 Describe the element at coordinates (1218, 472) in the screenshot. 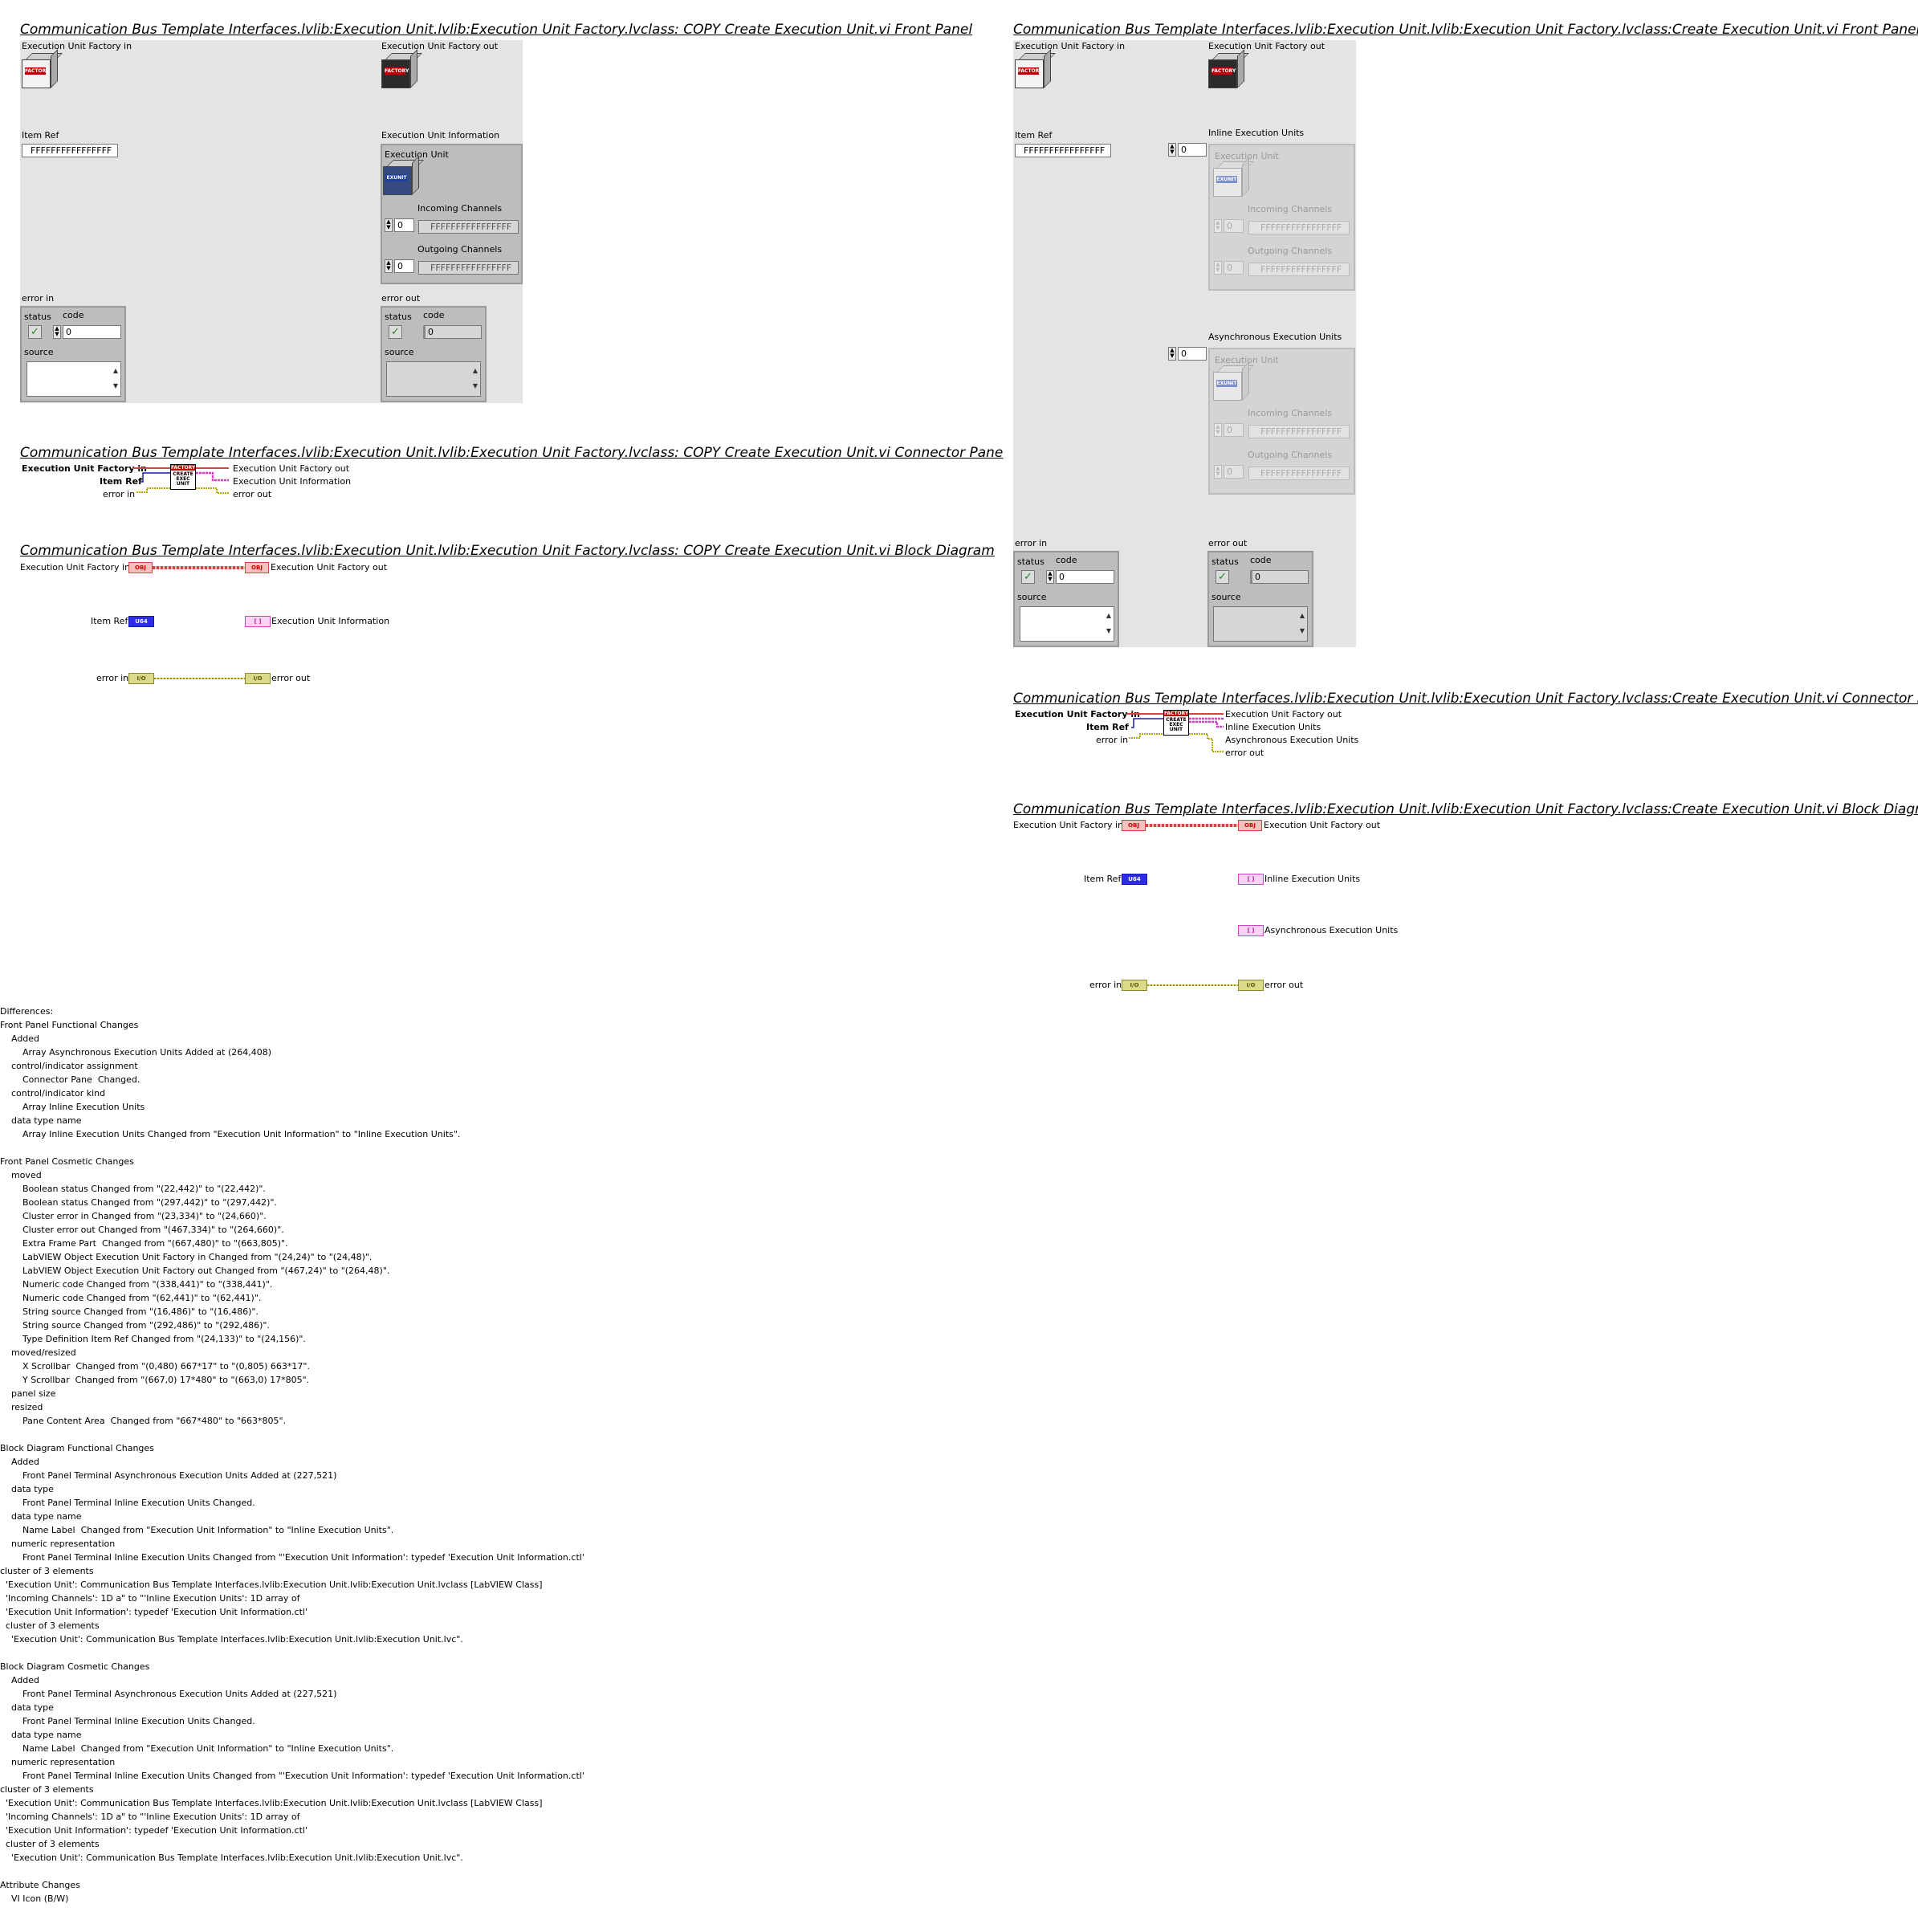

I see `right-async-outgoing-spinner: ▲ ▼` at that location.